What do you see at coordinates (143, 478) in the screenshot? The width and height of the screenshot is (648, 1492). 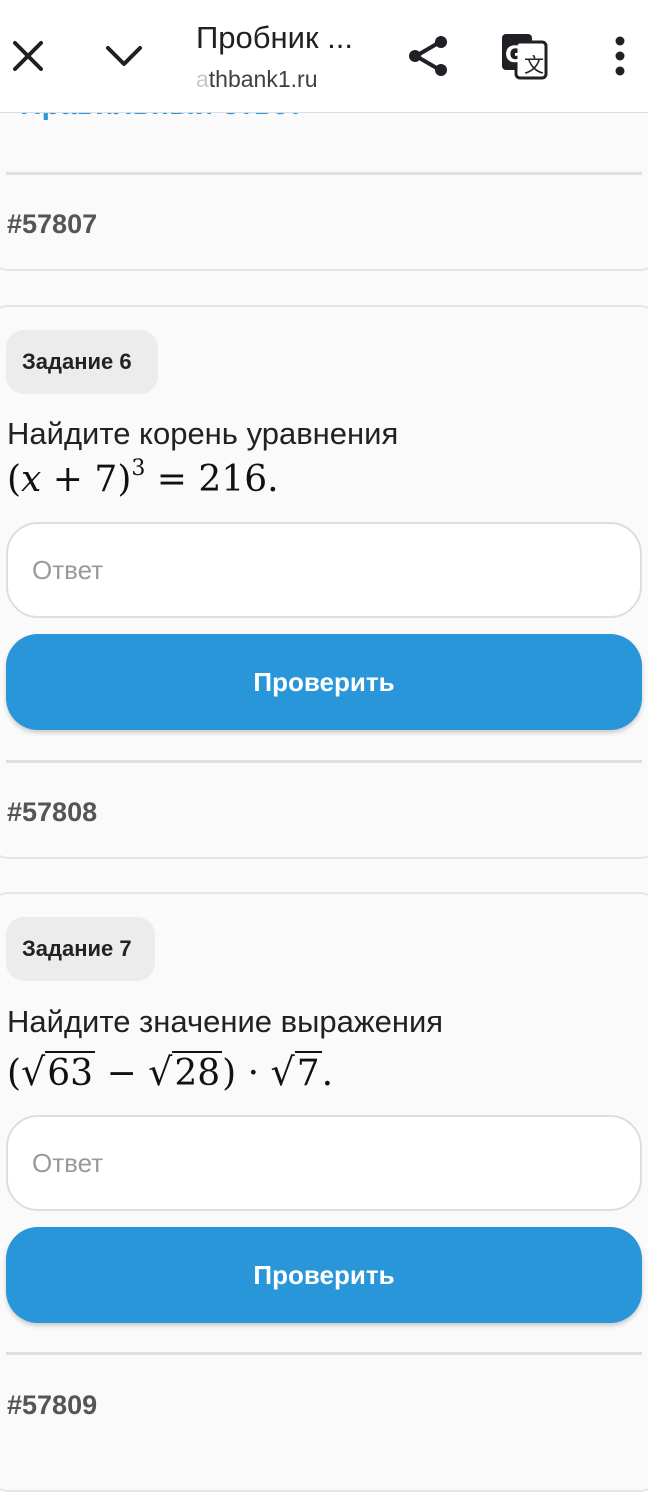 I see `equation-formula: (x + 7)3 = 216.` at bounding box center [143, 478].